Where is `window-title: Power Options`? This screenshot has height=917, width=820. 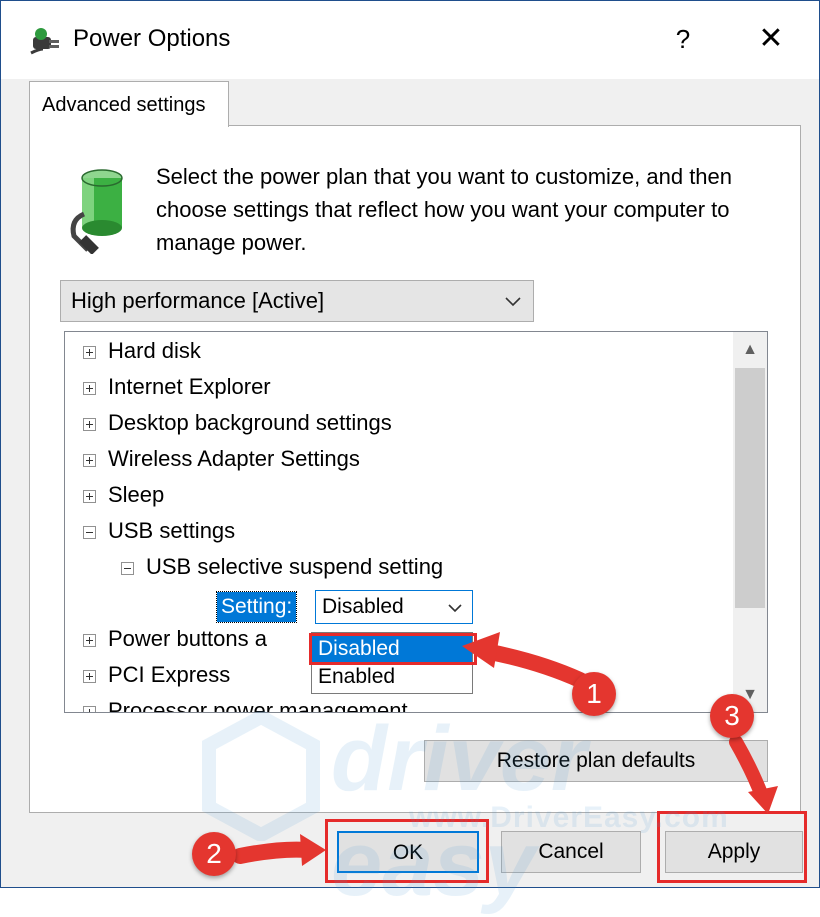 window-title: Power Options is located at coordinates (152, 38).